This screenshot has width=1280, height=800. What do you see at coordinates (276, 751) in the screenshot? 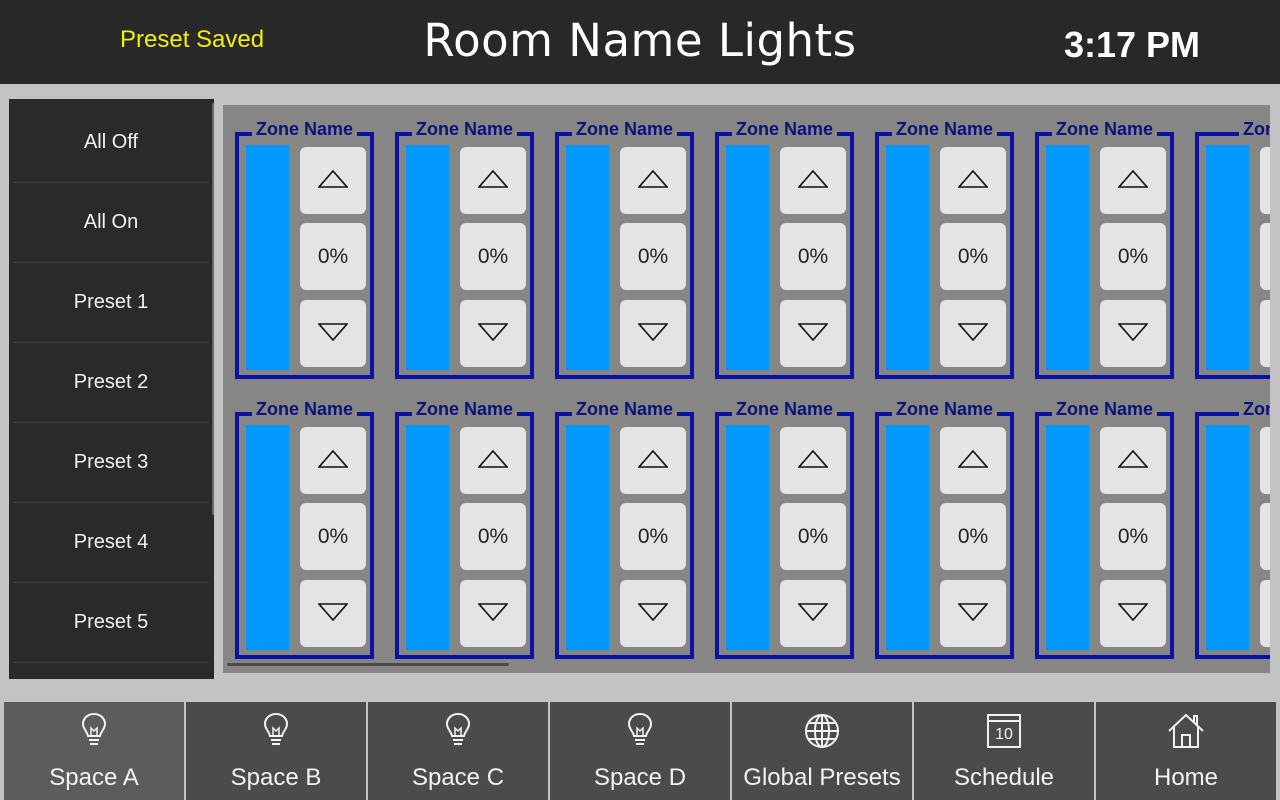
I see `nav-space-b-button: Space B` at bounding box center [276, 751].